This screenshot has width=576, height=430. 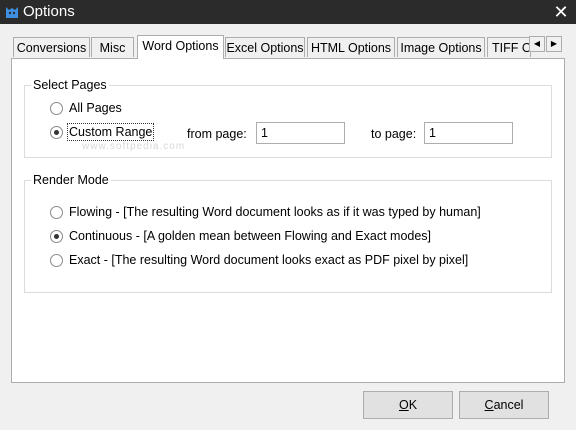 I want to click on to-page-label: to page:, so click(x=394, y=134).